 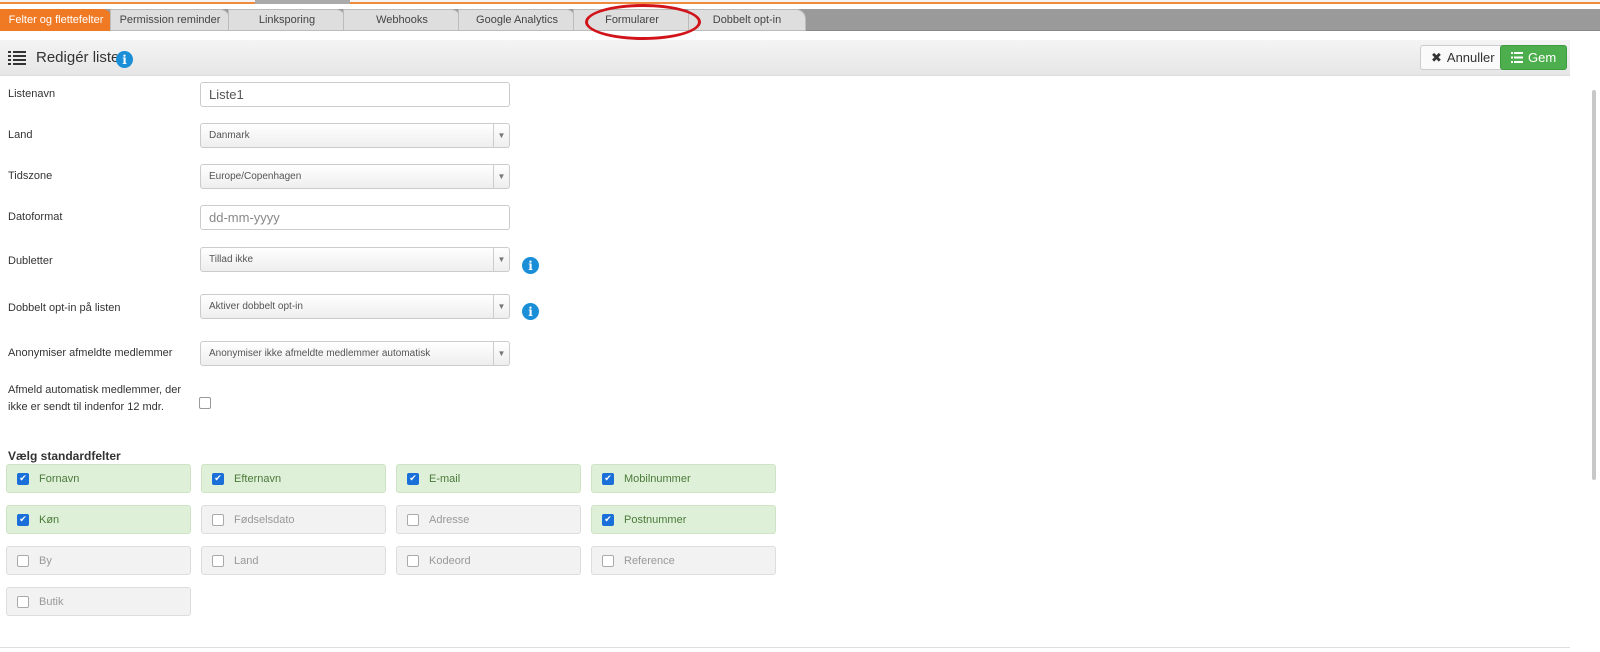 I want to click on standard-field-option: ✔ Postnummer, so click(x=683, y=519).